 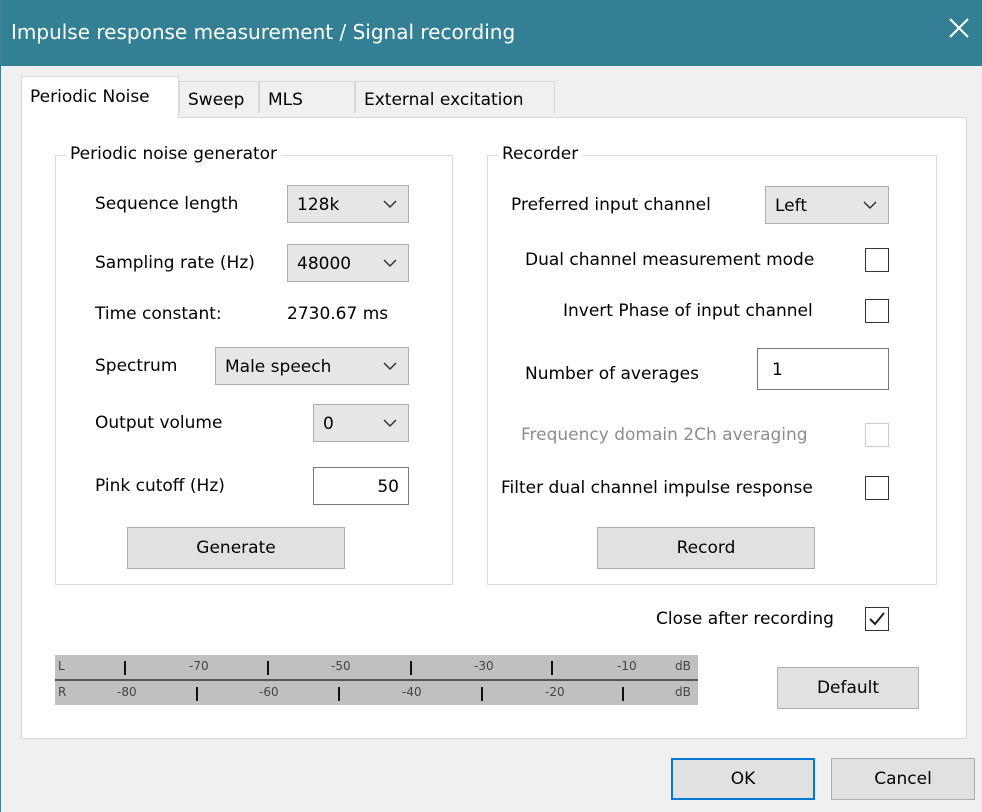 I want to click on freq-domain-checkbox, so click(x=877, y=435).